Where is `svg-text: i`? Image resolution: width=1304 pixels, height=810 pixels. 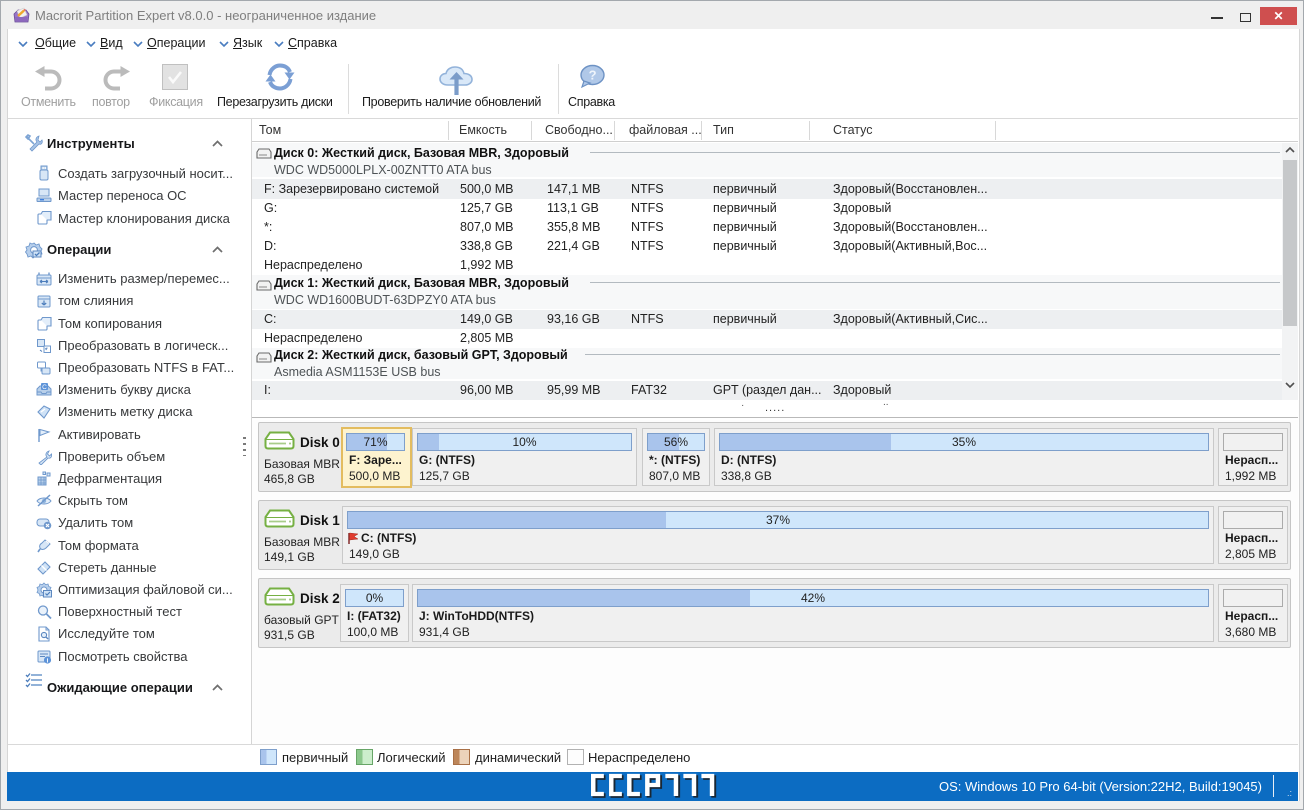
svg-text: i is located at coordinates (48, 661).